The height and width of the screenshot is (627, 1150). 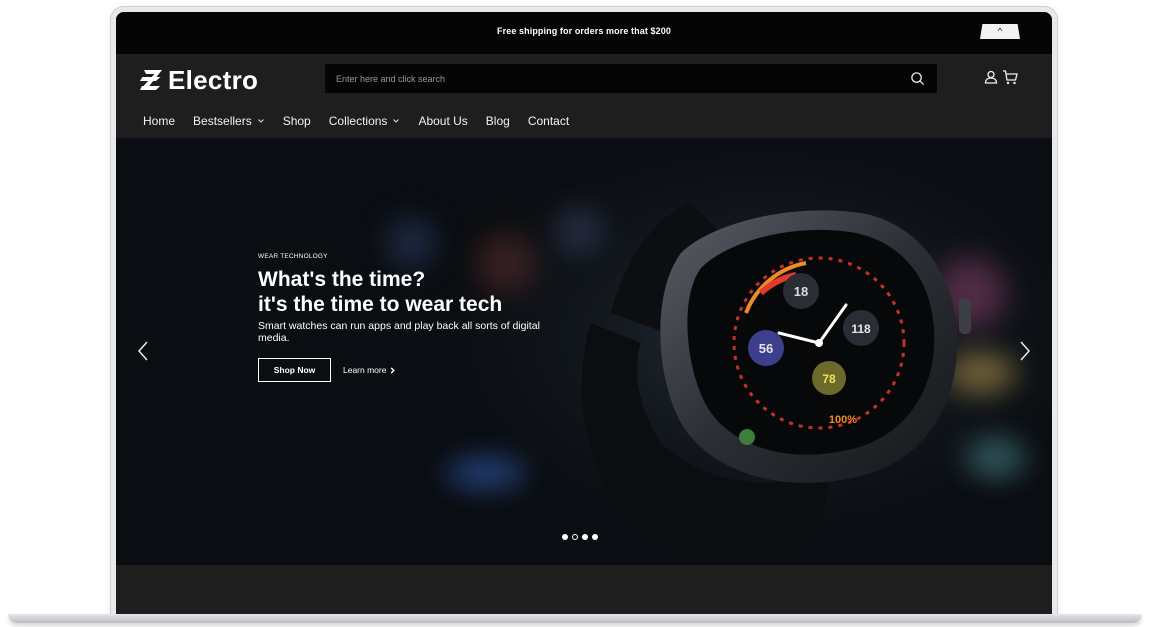 I want to click on search-icon, so click(x=917, y=78).